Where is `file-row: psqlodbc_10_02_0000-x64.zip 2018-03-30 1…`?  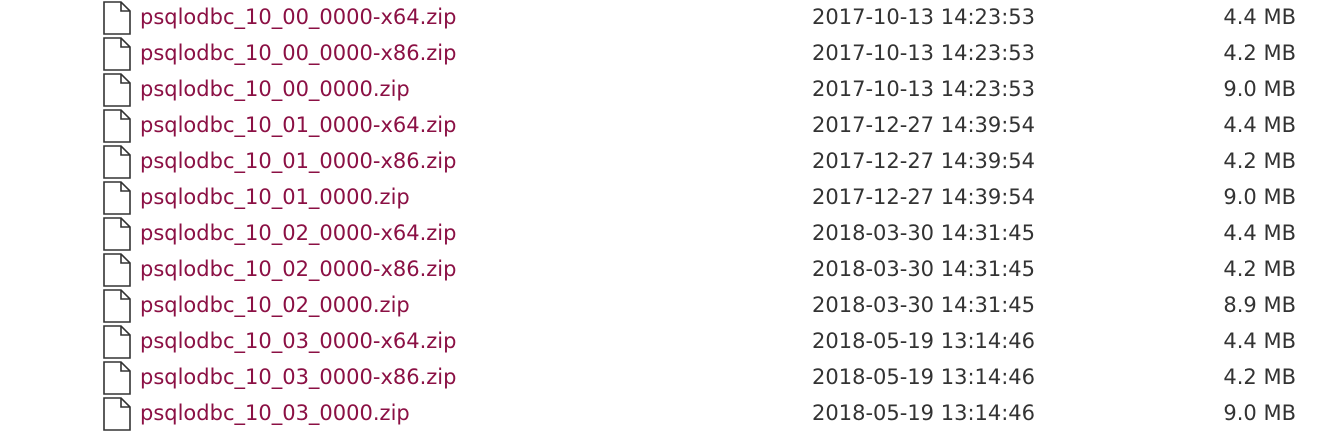 file-row: psqlodbc_10_02_0000-x64.zip 2018-03-30 1… is located at coordinates (669, 234).